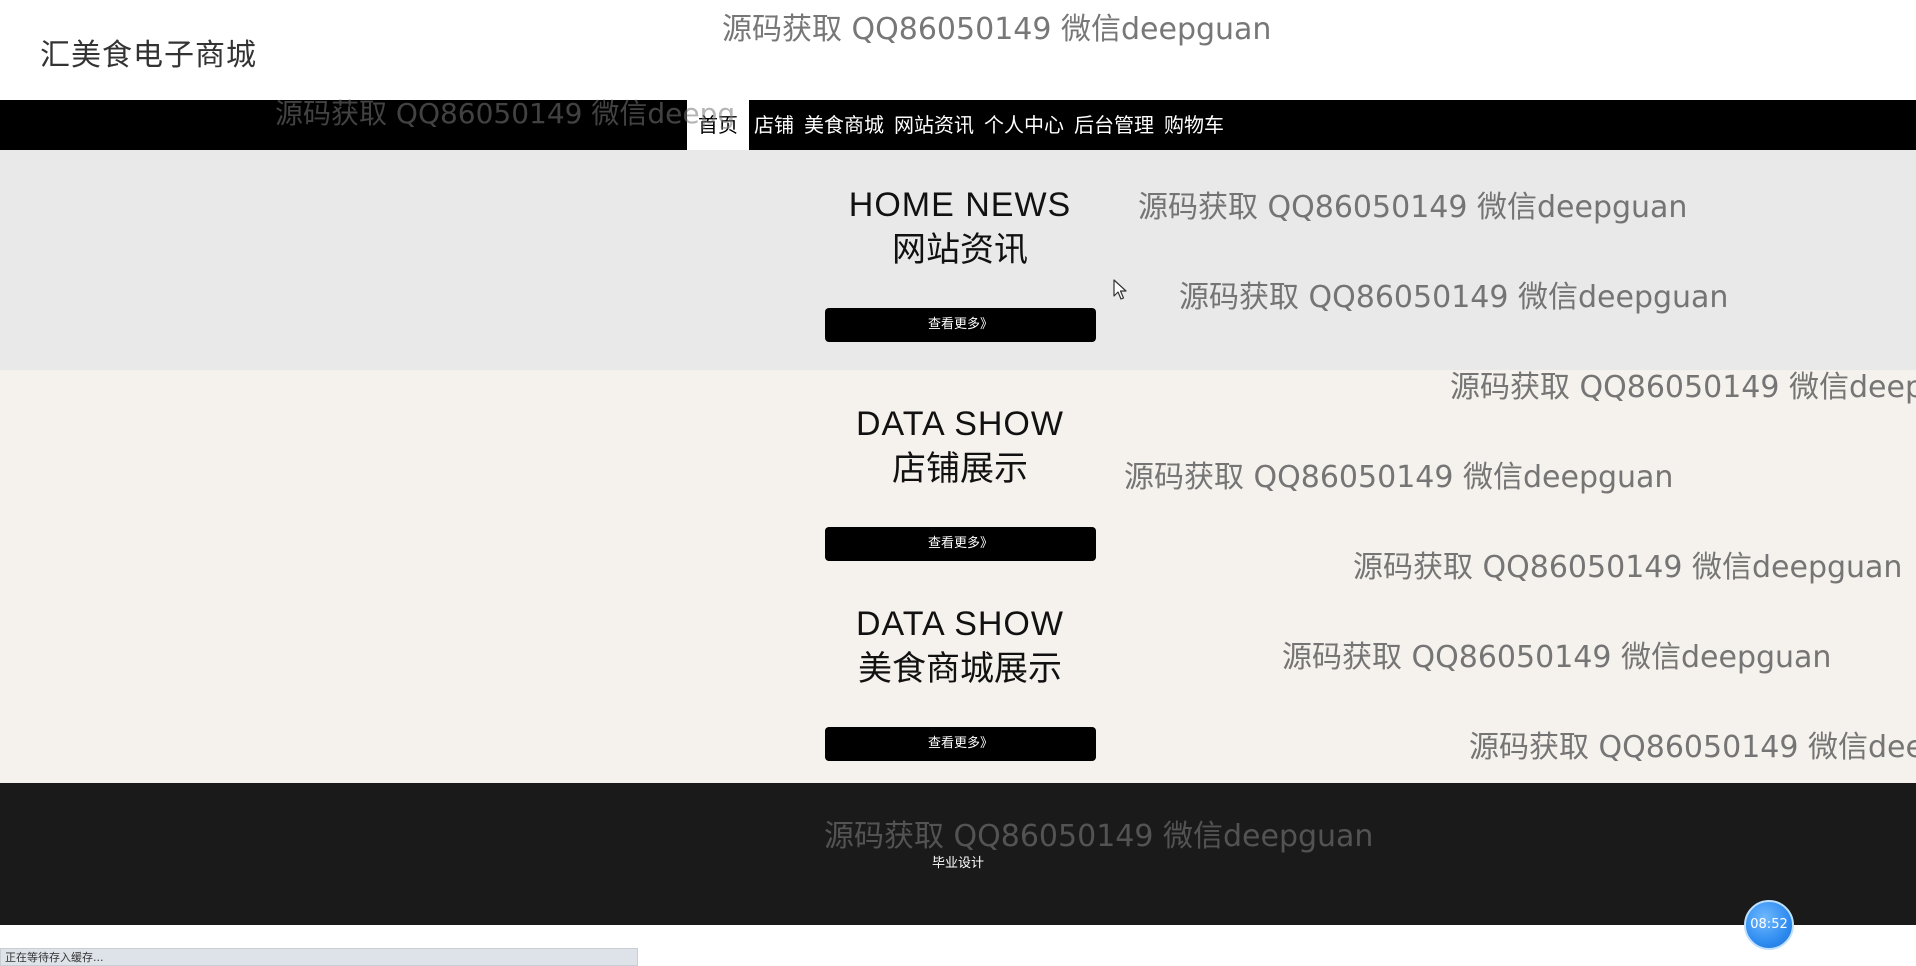 The width and height of the screenshot is (1916, 966). I want to click on mouse-cursor-icon, so click(1120, 289).